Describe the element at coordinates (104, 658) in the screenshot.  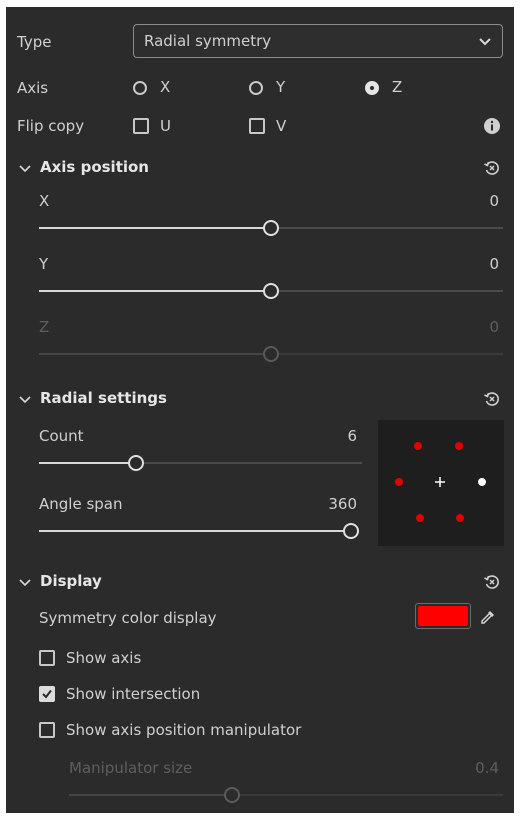
I see `show-axis-label: Show axis` at that location.